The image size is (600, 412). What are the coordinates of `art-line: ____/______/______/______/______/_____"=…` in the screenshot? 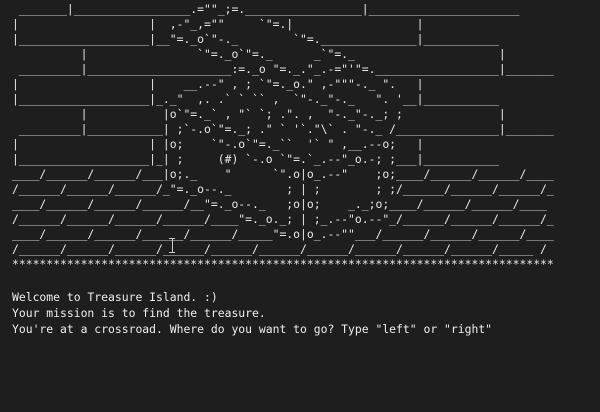 It's located at (283, 234).